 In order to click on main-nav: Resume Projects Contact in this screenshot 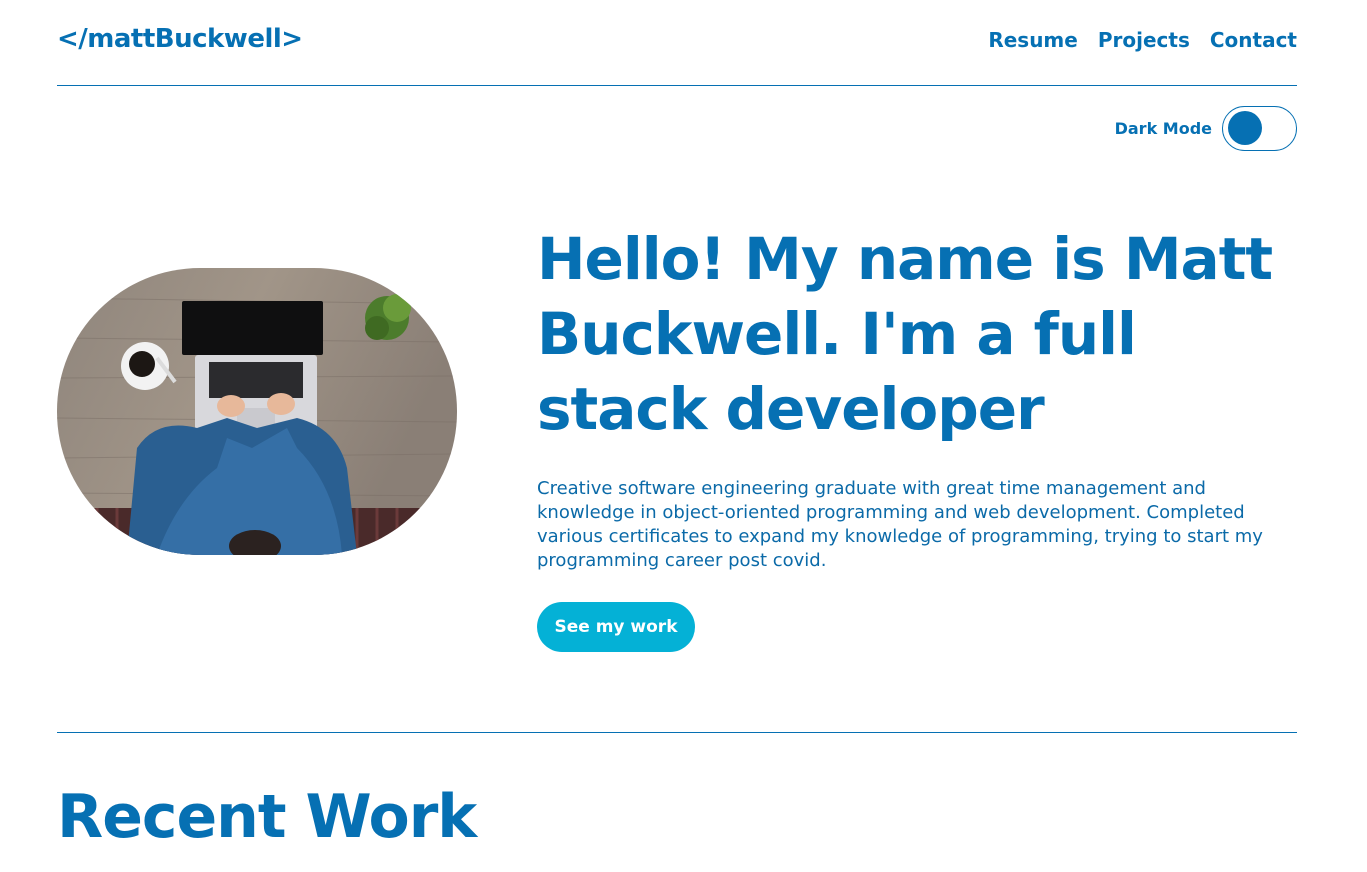, I will do `click(1142, 40)`.